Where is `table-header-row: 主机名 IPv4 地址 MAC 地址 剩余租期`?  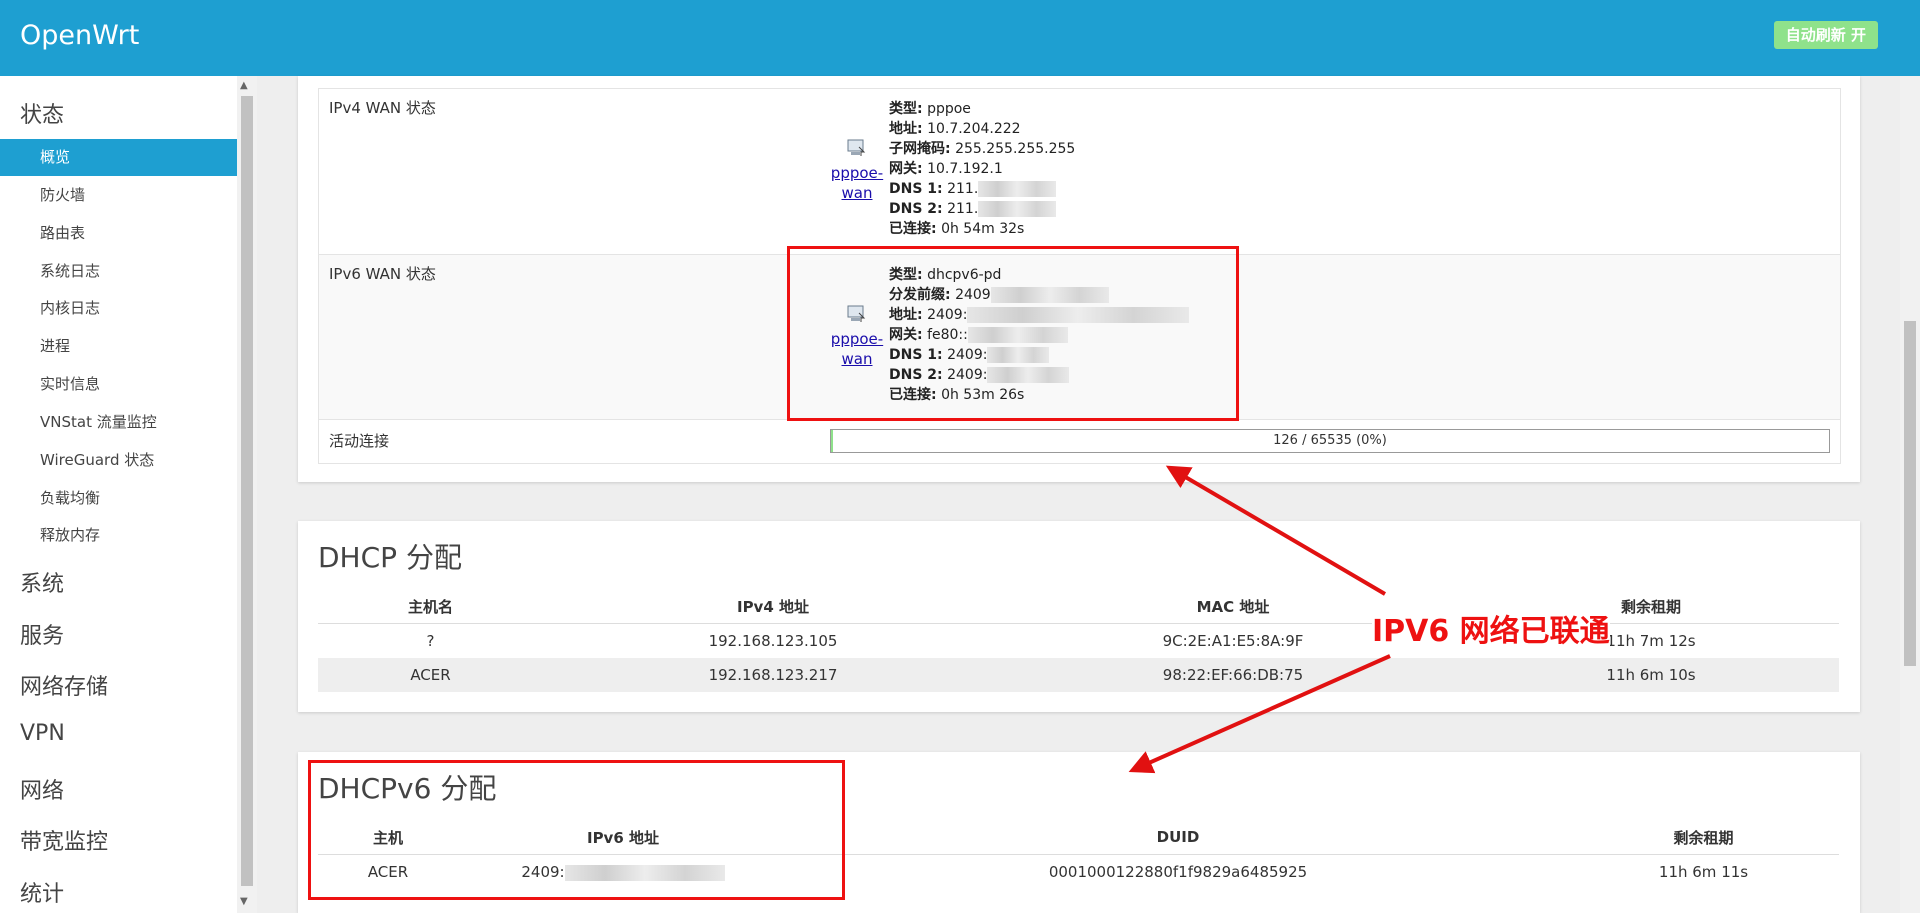
table-header-row: 主机名 IPv4 地址 MAC 地址 剩余租期 is located at coordinates (1078, 606).